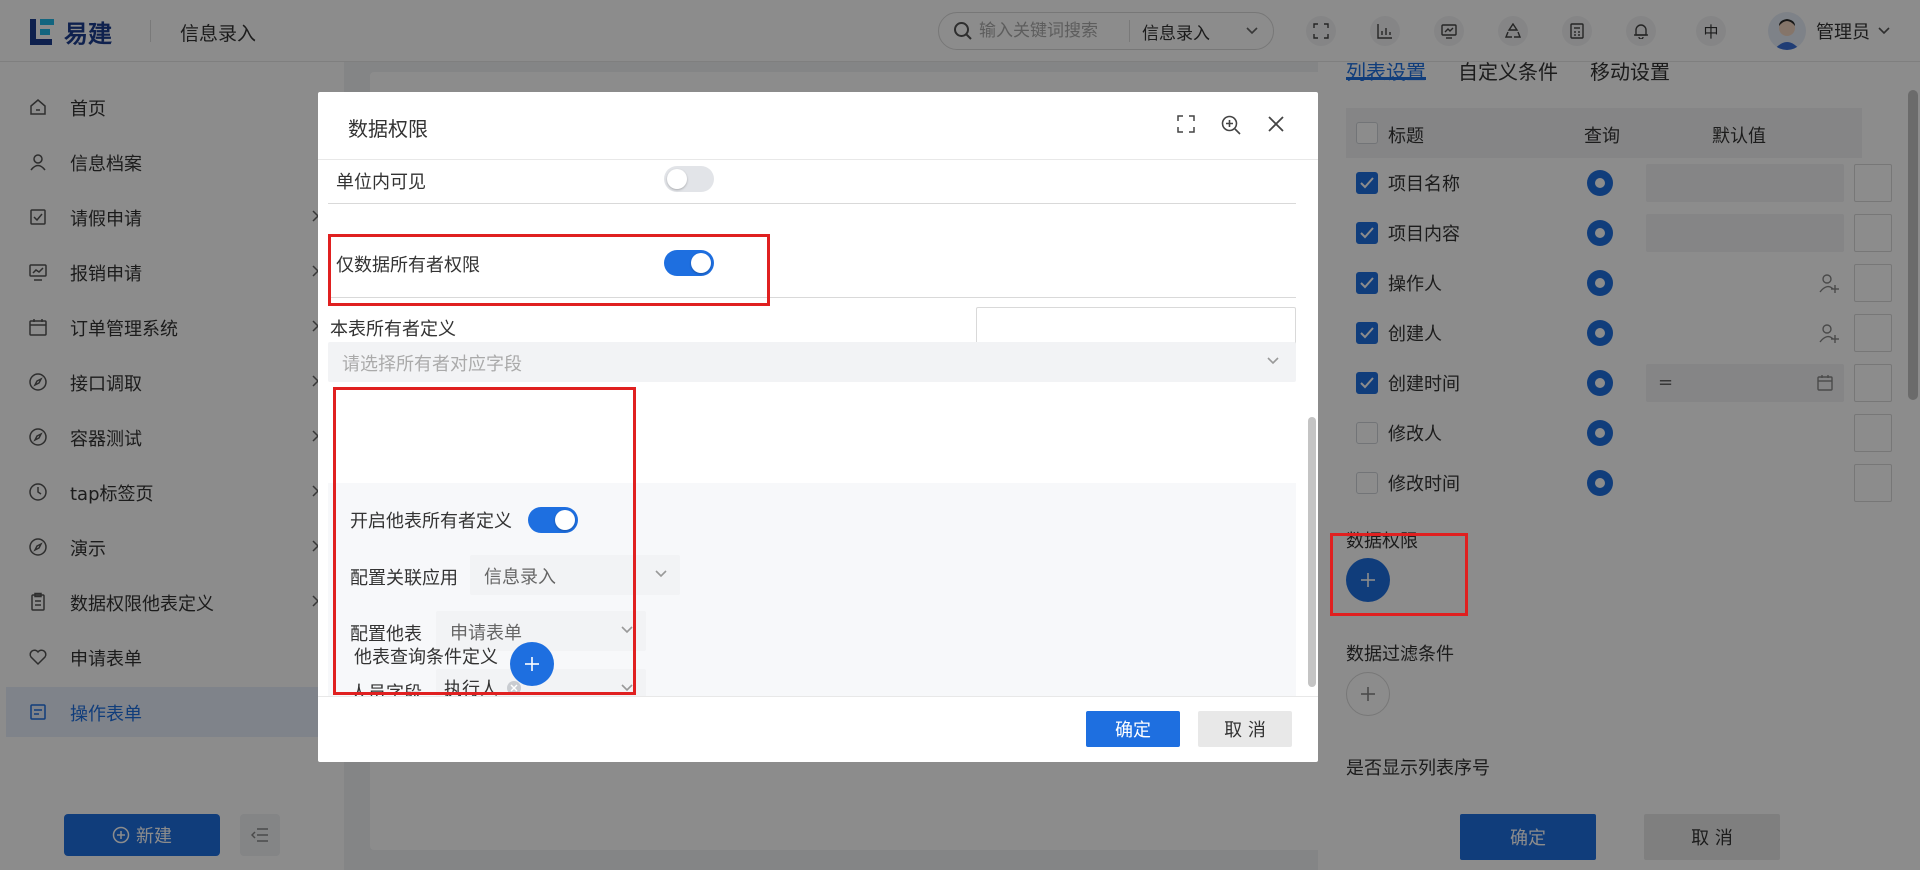 This screenshot has width=1920, height=870. What do you see at coordinates (1245, 729) in the screenshot?
I see `dialog-cancel-button: 取 消` at bounding box center [1245, 729].